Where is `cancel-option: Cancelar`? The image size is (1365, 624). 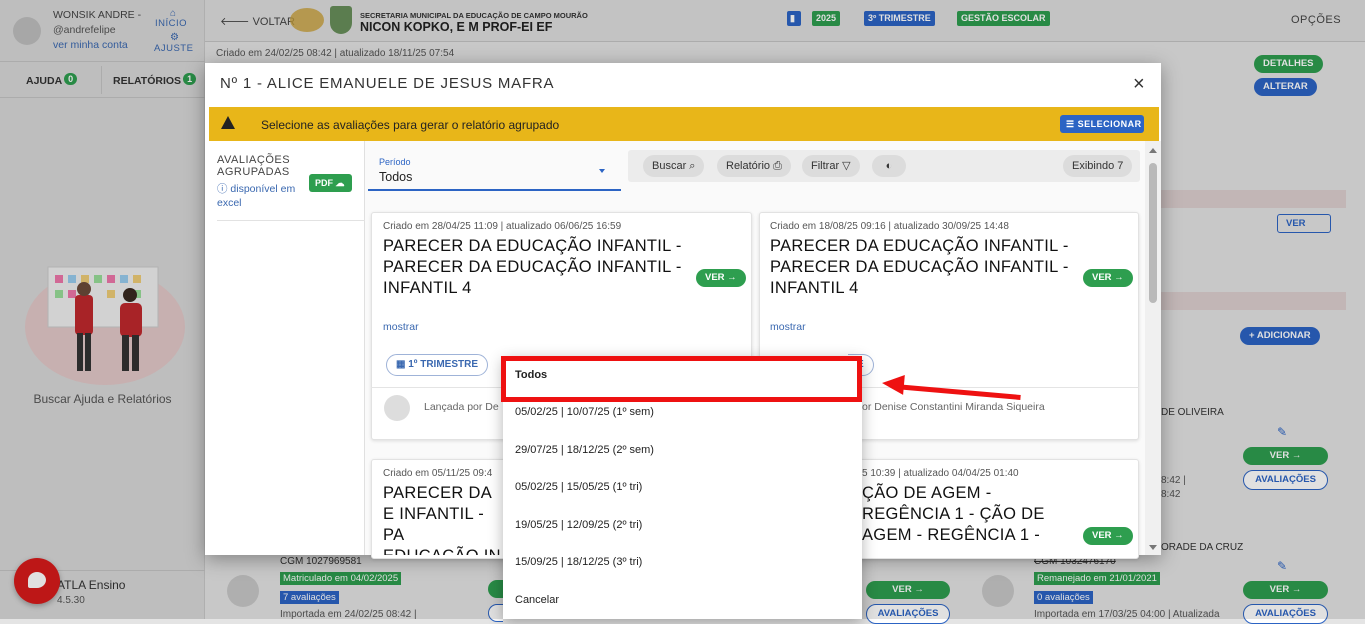 cancel-option: Cancelar is located at coordinates (537, 600).